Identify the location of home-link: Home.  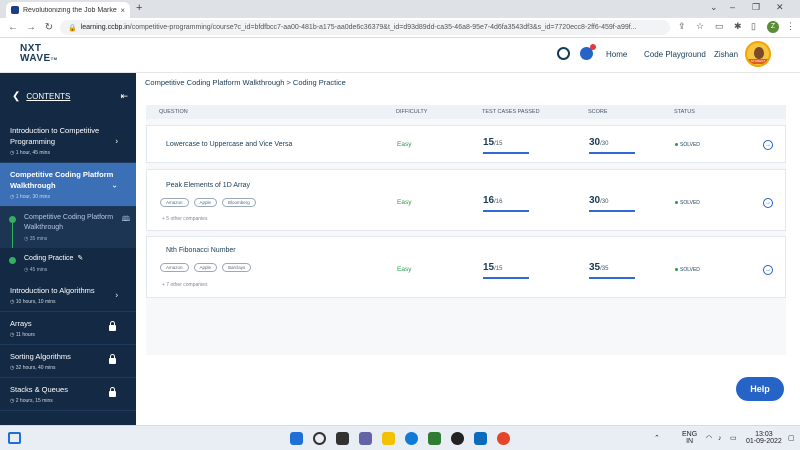
(616, 54).